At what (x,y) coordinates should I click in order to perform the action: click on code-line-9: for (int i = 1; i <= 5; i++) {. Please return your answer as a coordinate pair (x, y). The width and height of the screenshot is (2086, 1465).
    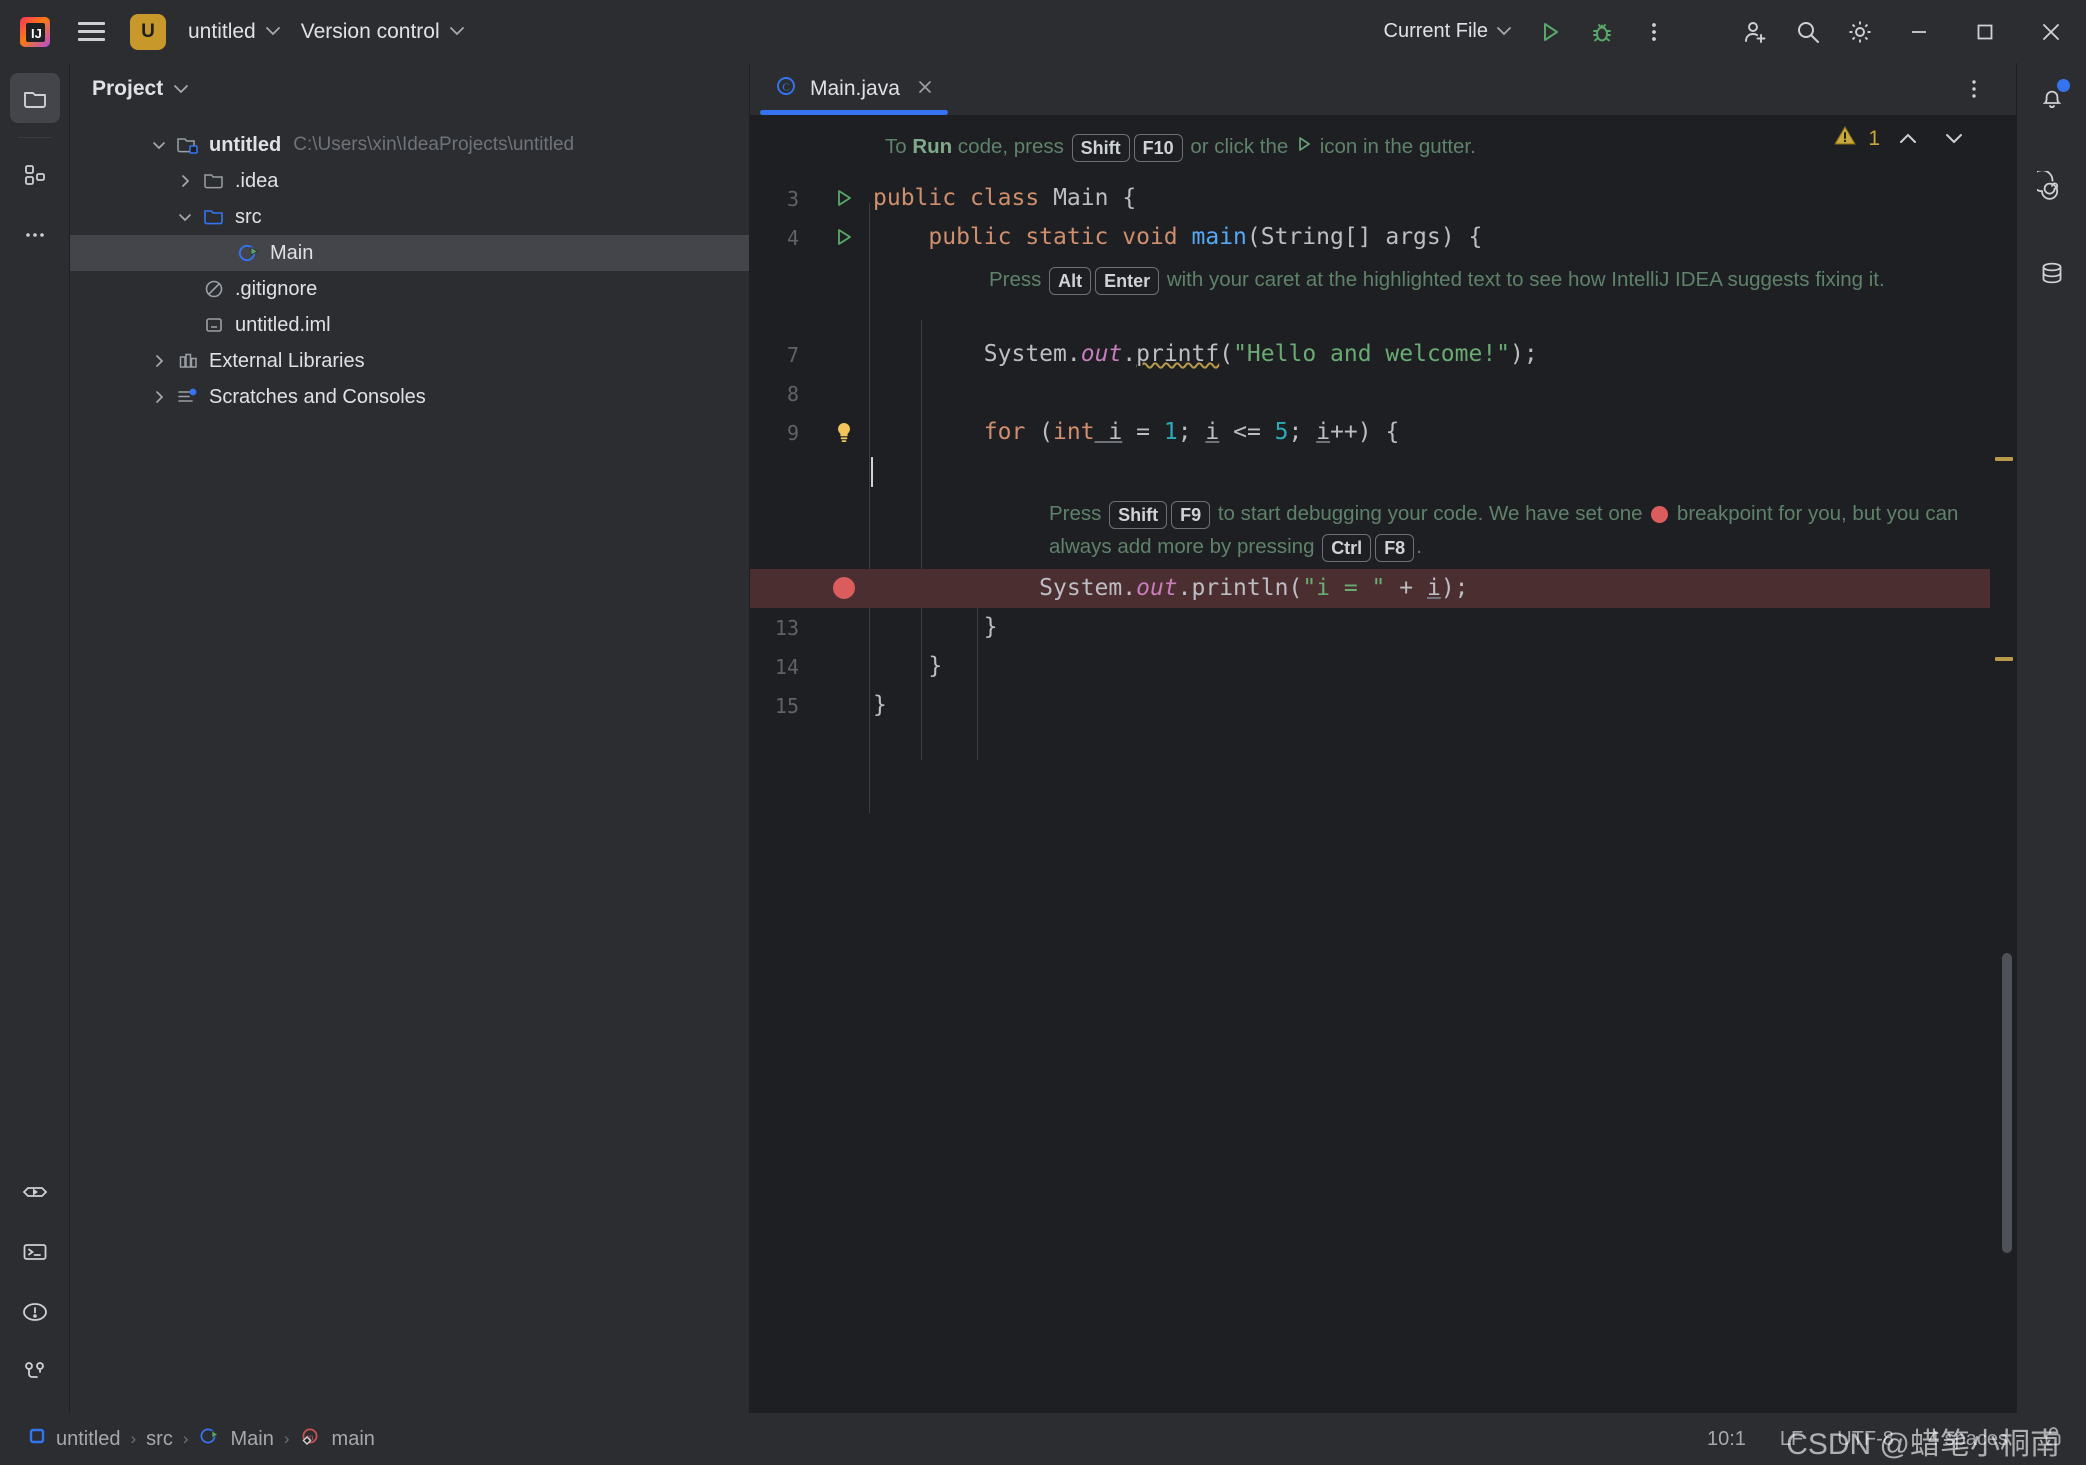
    Looking at the image, I should click on (1427, 432).